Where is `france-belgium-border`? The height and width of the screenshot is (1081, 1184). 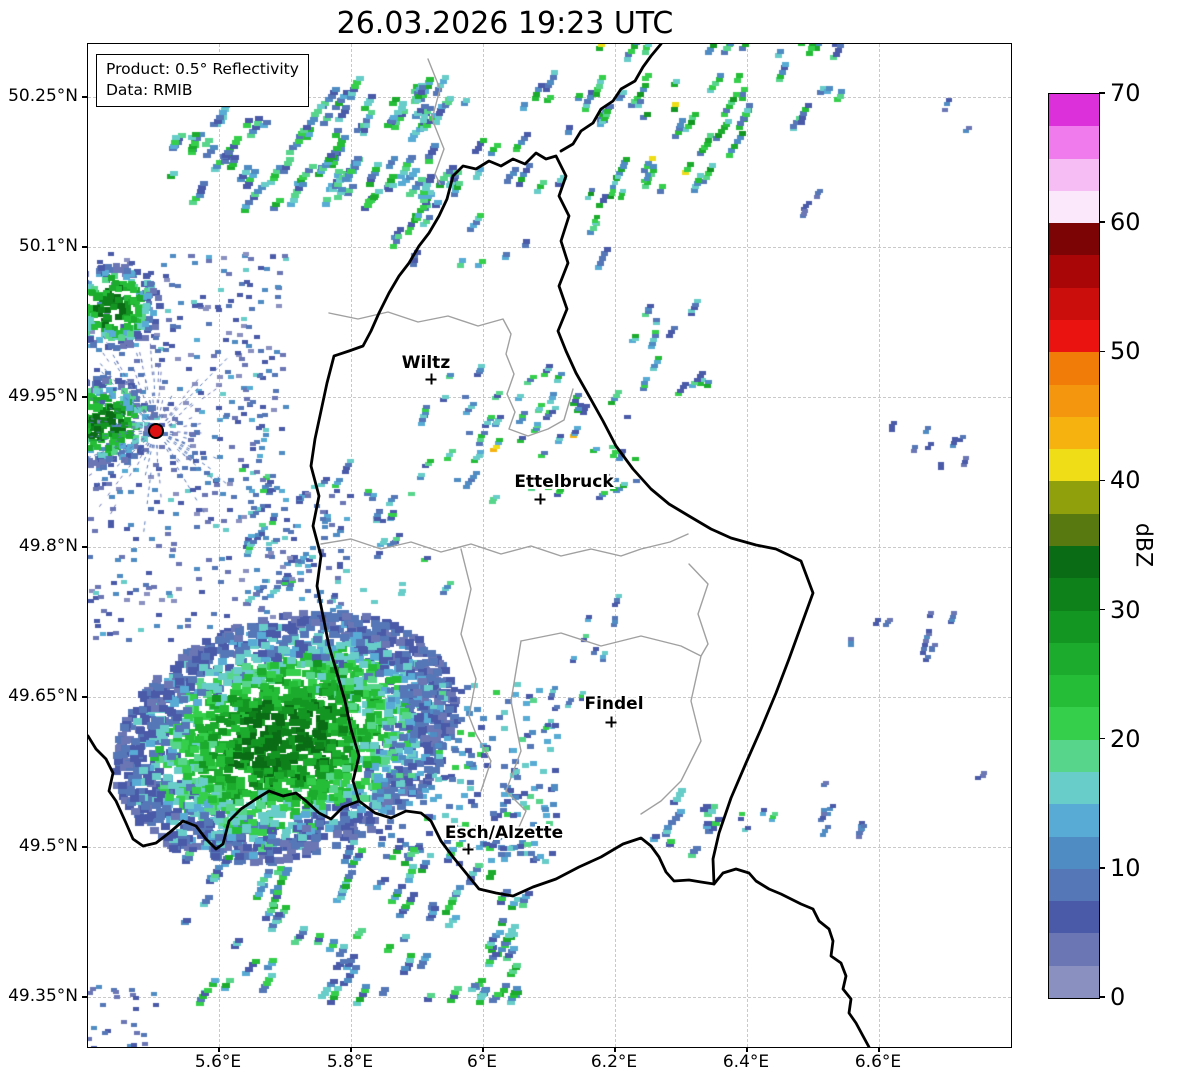 france-belgium-border is located at coordinates (224, 792).